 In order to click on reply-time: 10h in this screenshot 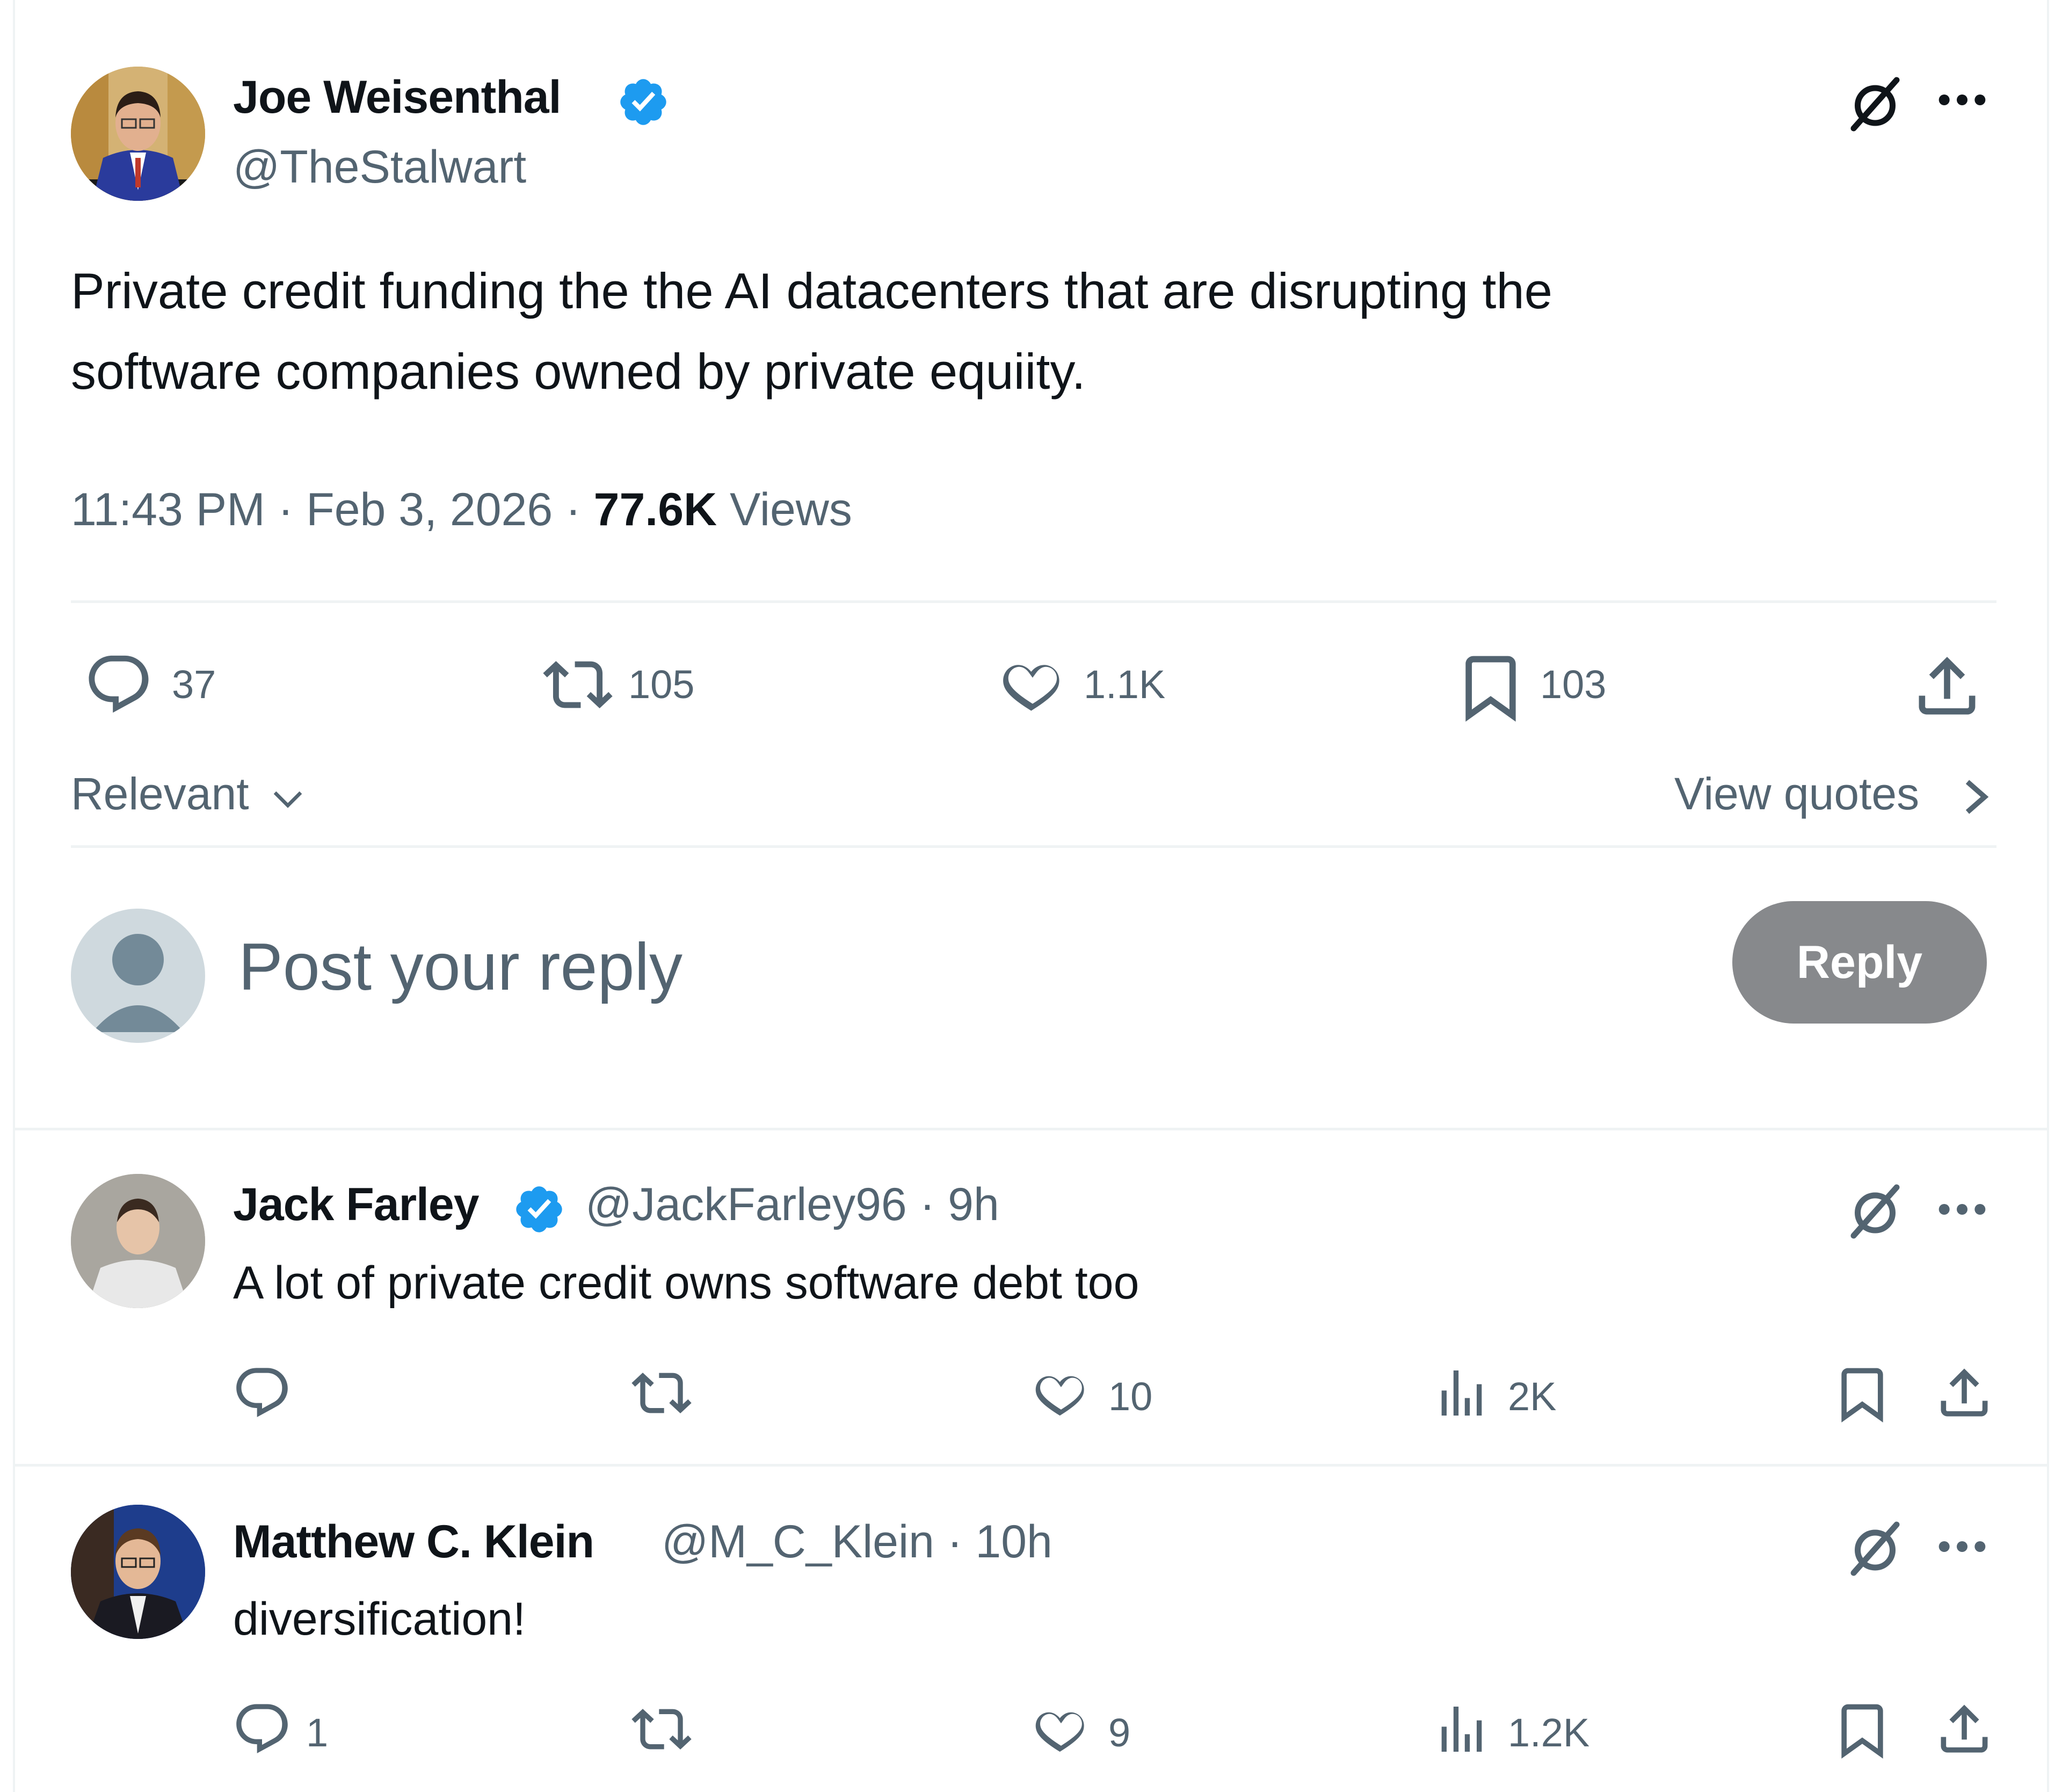, I will do `click(1013, 1542)`.